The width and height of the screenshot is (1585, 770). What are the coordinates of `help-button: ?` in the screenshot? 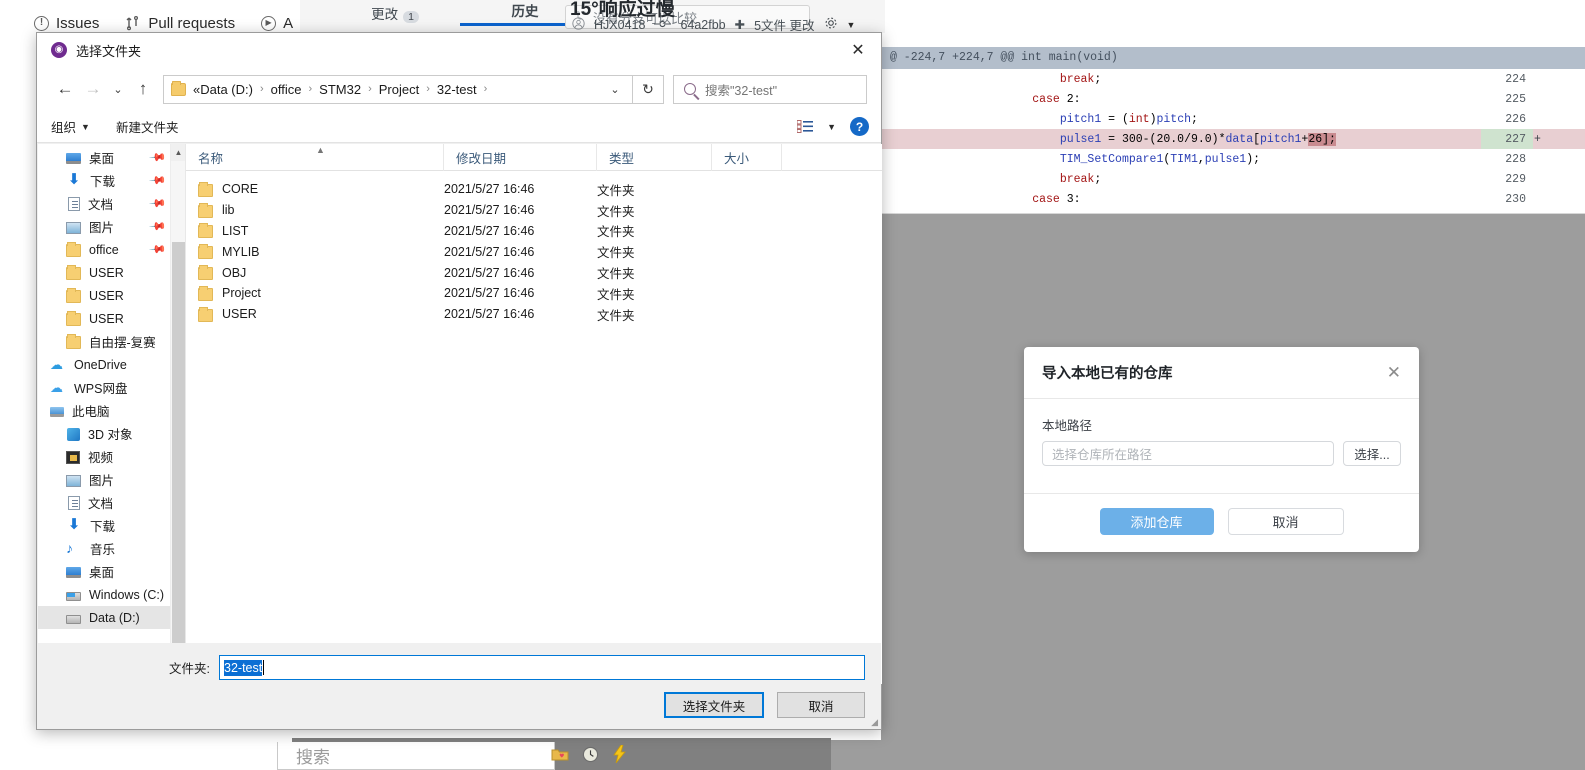 It's located at (859, 126).